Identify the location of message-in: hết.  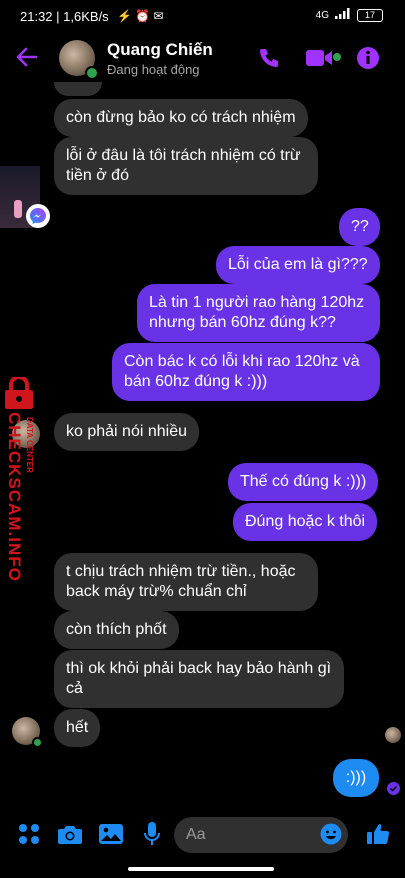
(77, 728).